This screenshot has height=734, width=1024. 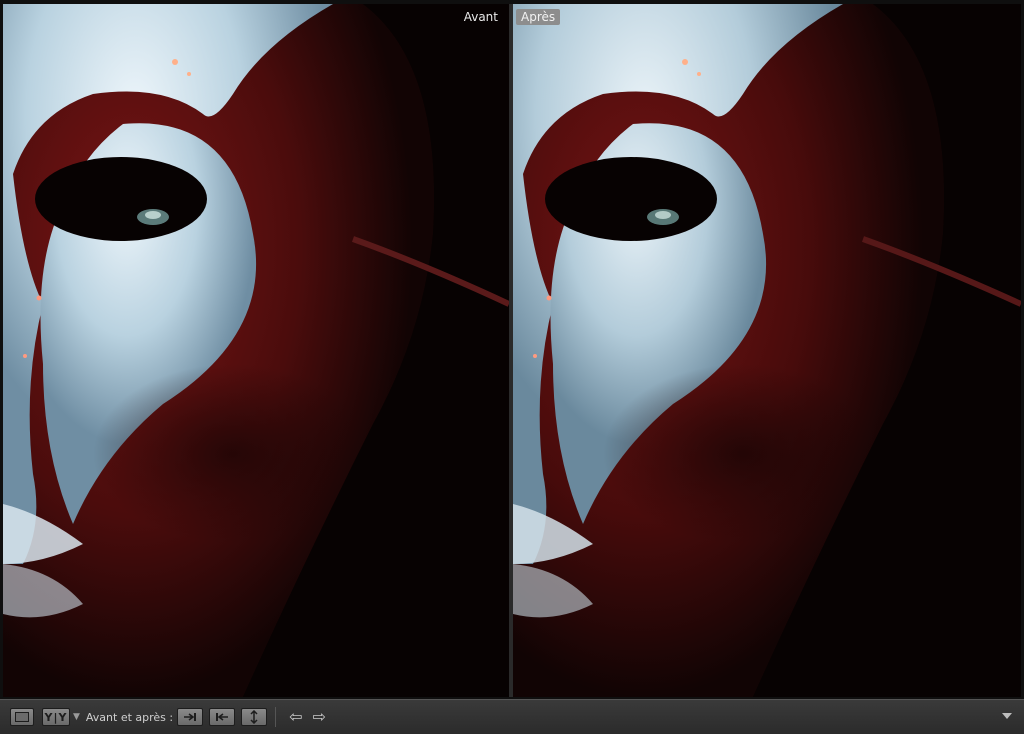 I want to click on copy-before-to-after-button, so click(x=190, y=717).